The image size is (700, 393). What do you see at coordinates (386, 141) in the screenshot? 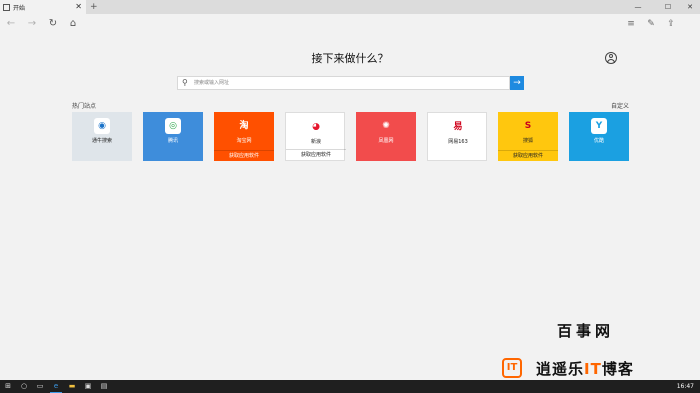
I see `site-name: 凤凰网` at bounding box center [386, 141].